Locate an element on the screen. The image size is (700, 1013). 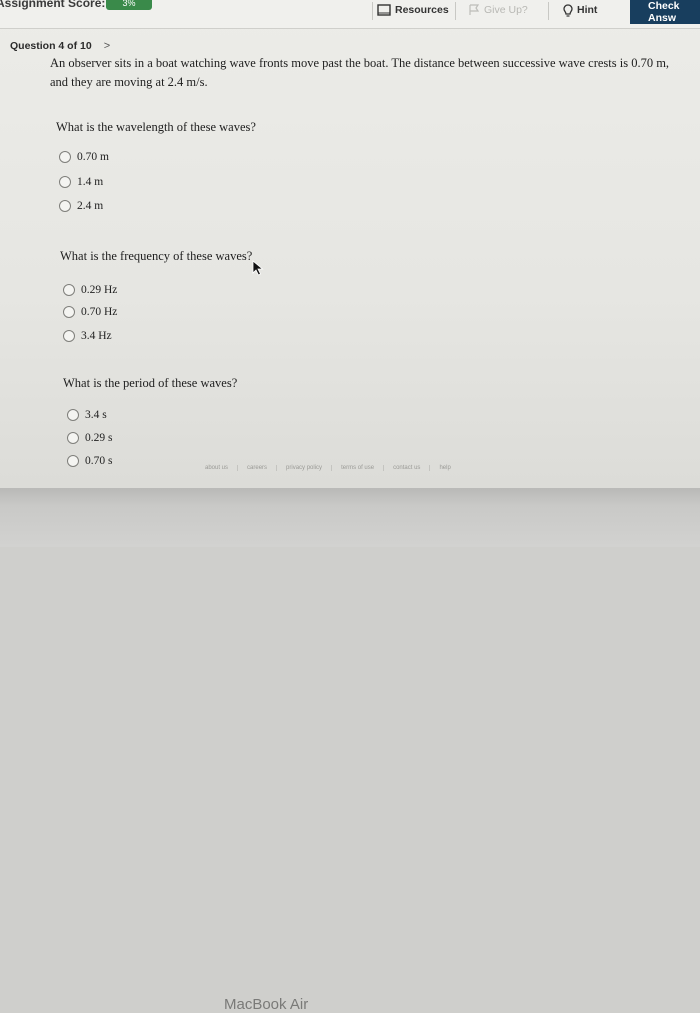
answer-option: 0.70 s is located at coordinates (89, 461).